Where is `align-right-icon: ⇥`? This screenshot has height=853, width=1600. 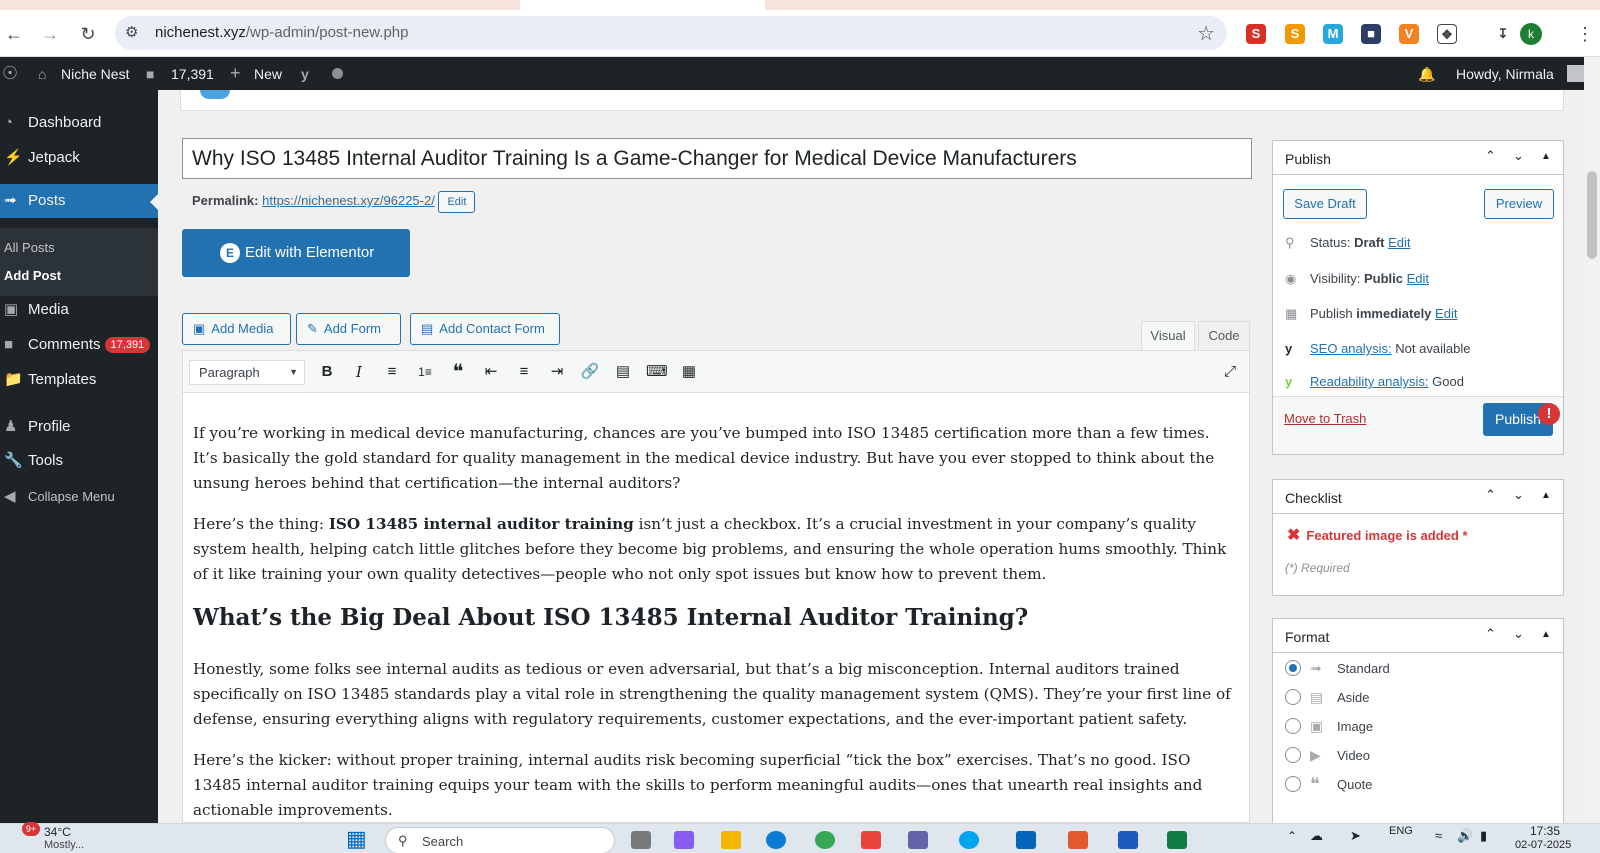 align-right-icon: ⇥ is located at coordinates (557, 372).